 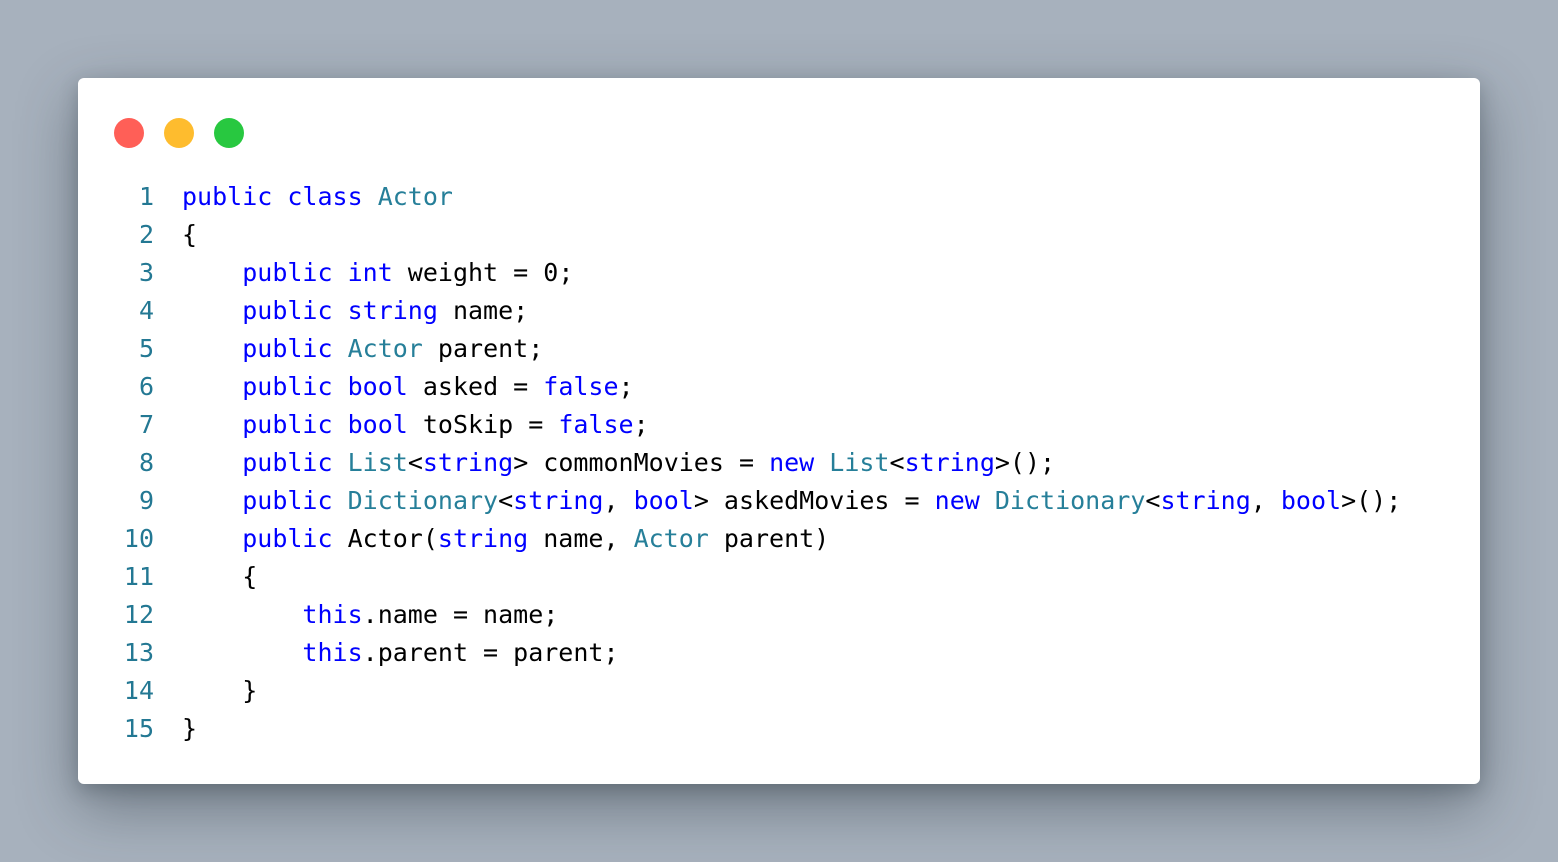 What do you see at coordinates (146, 500) in the screenshot?
I see `line-number: 9` at bounding box center [146, 500].